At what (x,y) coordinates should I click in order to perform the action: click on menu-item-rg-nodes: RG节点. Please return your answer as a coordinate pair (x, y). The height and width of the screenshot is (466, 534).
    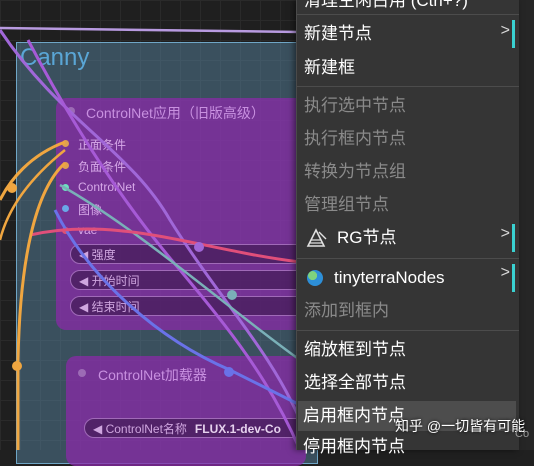
    Looking at the image, I should click on (367, 238).